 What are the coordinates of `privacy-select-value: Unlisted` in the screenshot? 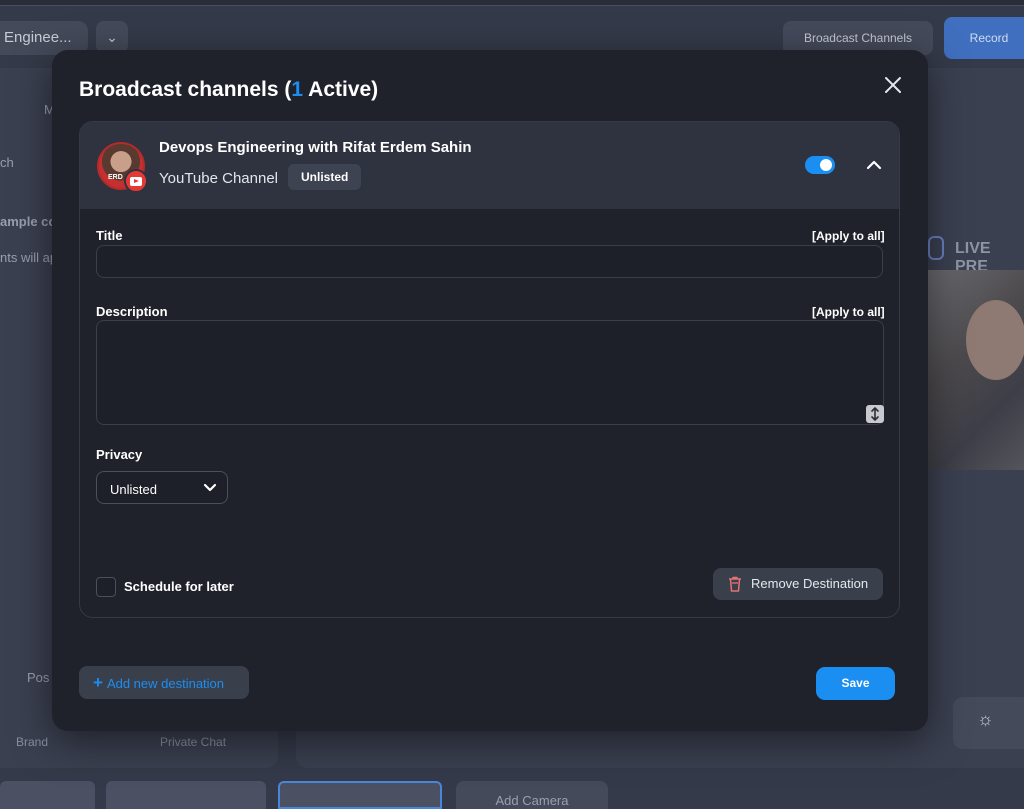 It's located at (133, 489).